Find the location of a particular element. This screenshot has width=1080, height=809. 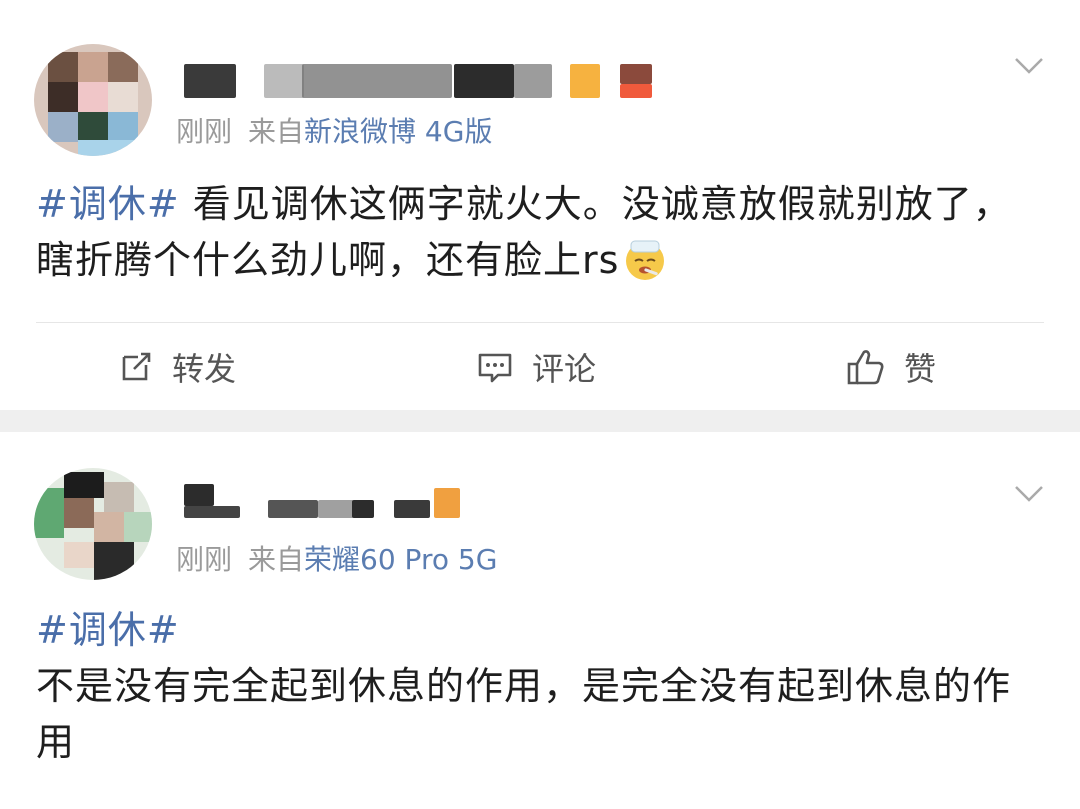

like-label: 赞 is located at coordinates (920, 369).